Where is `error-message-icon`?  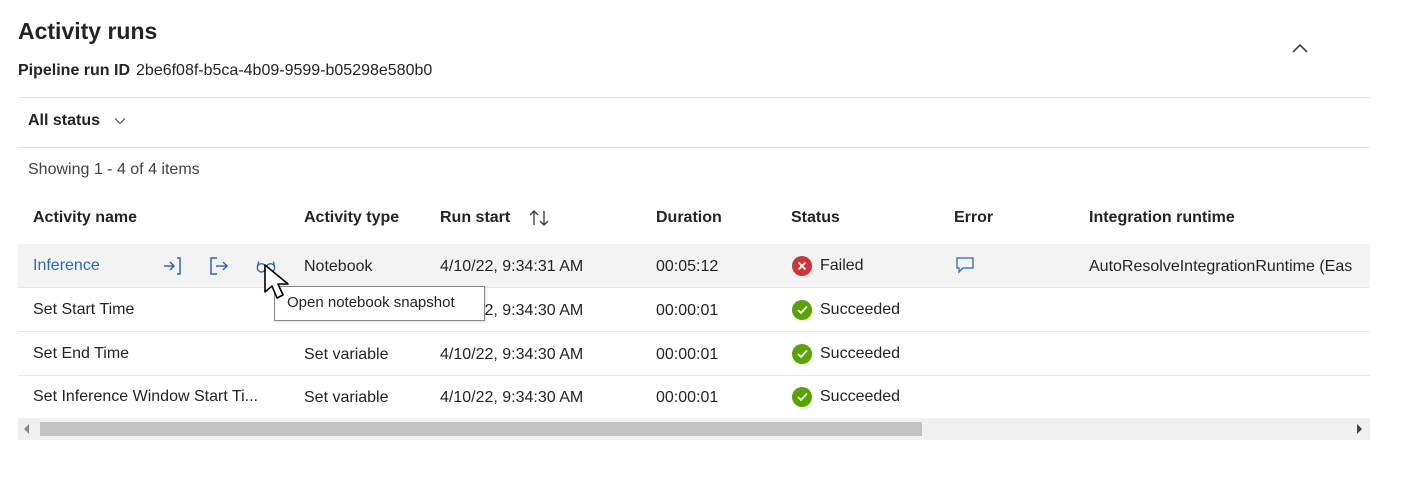 error-message-icon is located at coordinates (965, 265).